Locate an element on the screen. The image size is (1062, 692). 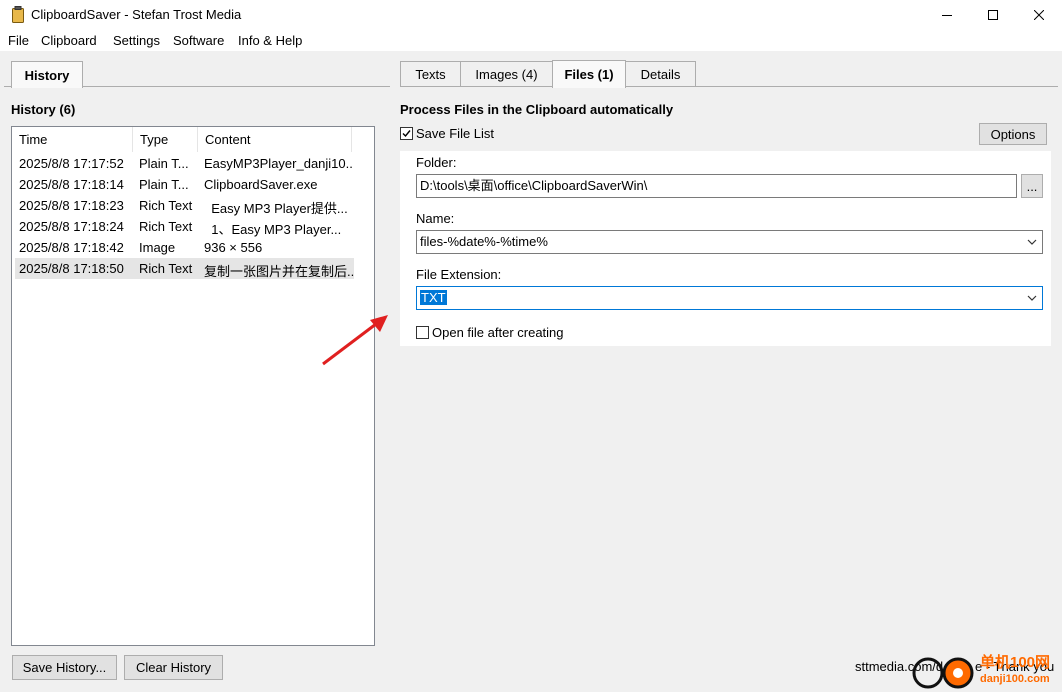
file-extension-value: TXT is located at coordinates (433, 297).